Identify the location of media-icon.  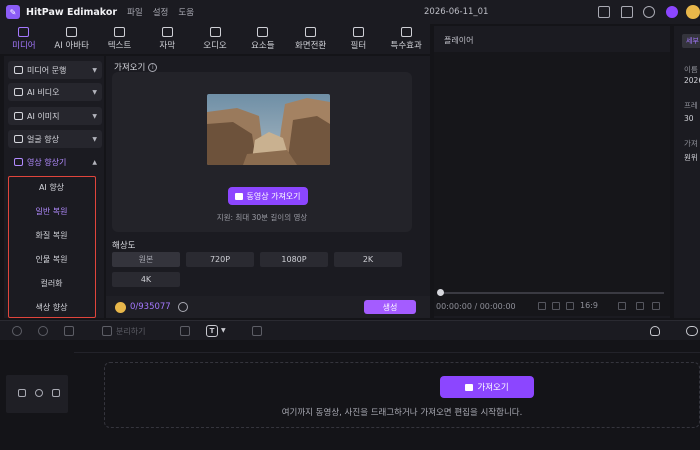
(24, 32).